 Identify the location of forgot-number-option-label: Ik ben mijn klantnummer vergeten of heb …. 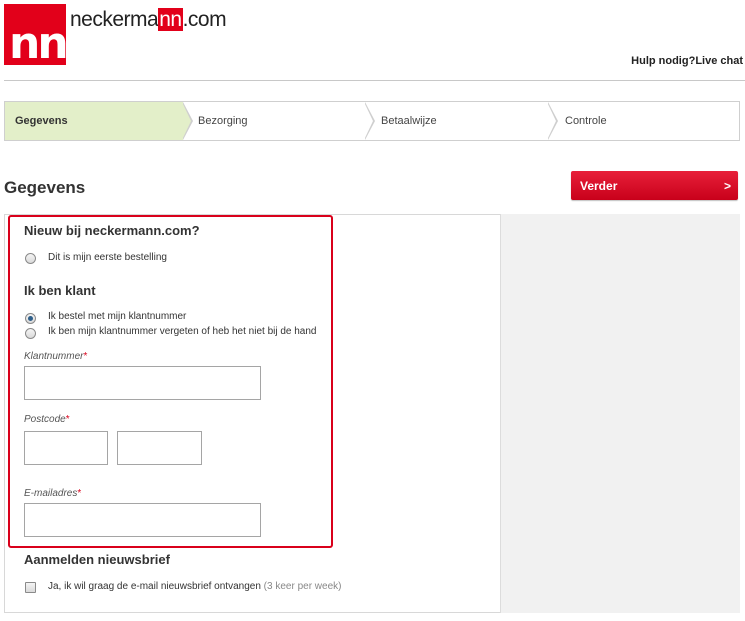
(182, 331).